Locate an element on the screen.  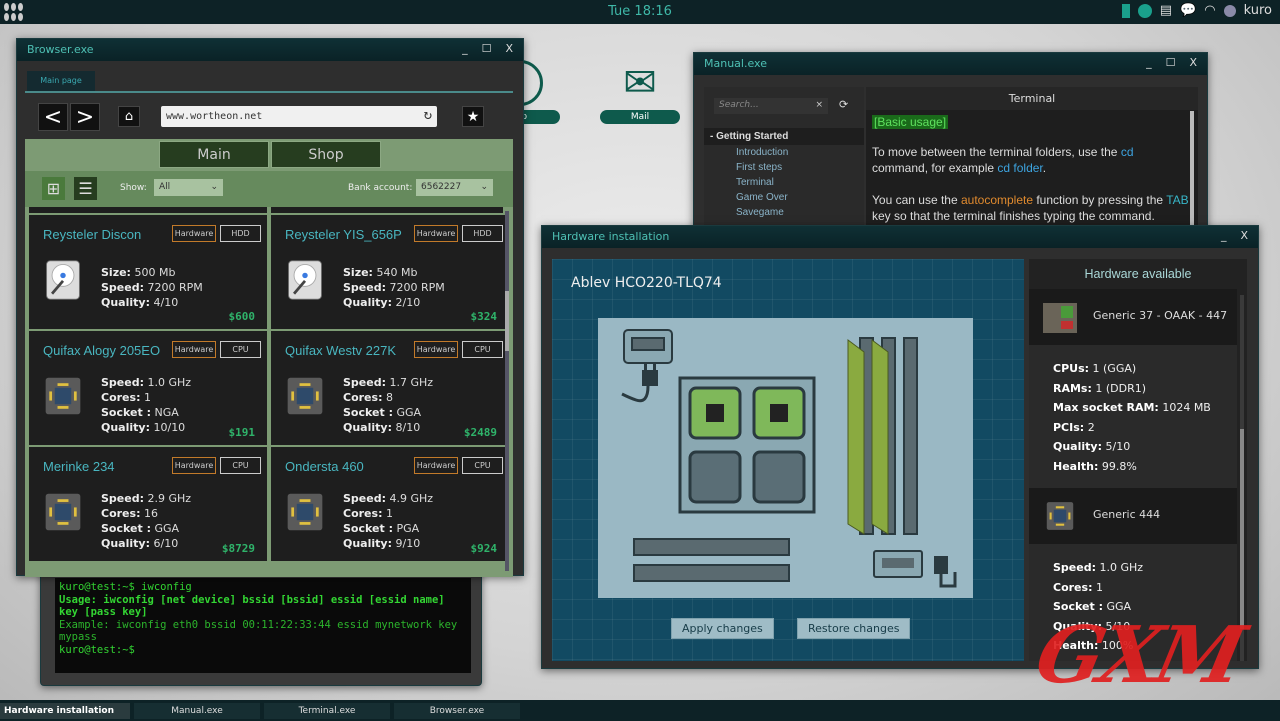
status-circle-icon is located at coordinates (1144, 10).